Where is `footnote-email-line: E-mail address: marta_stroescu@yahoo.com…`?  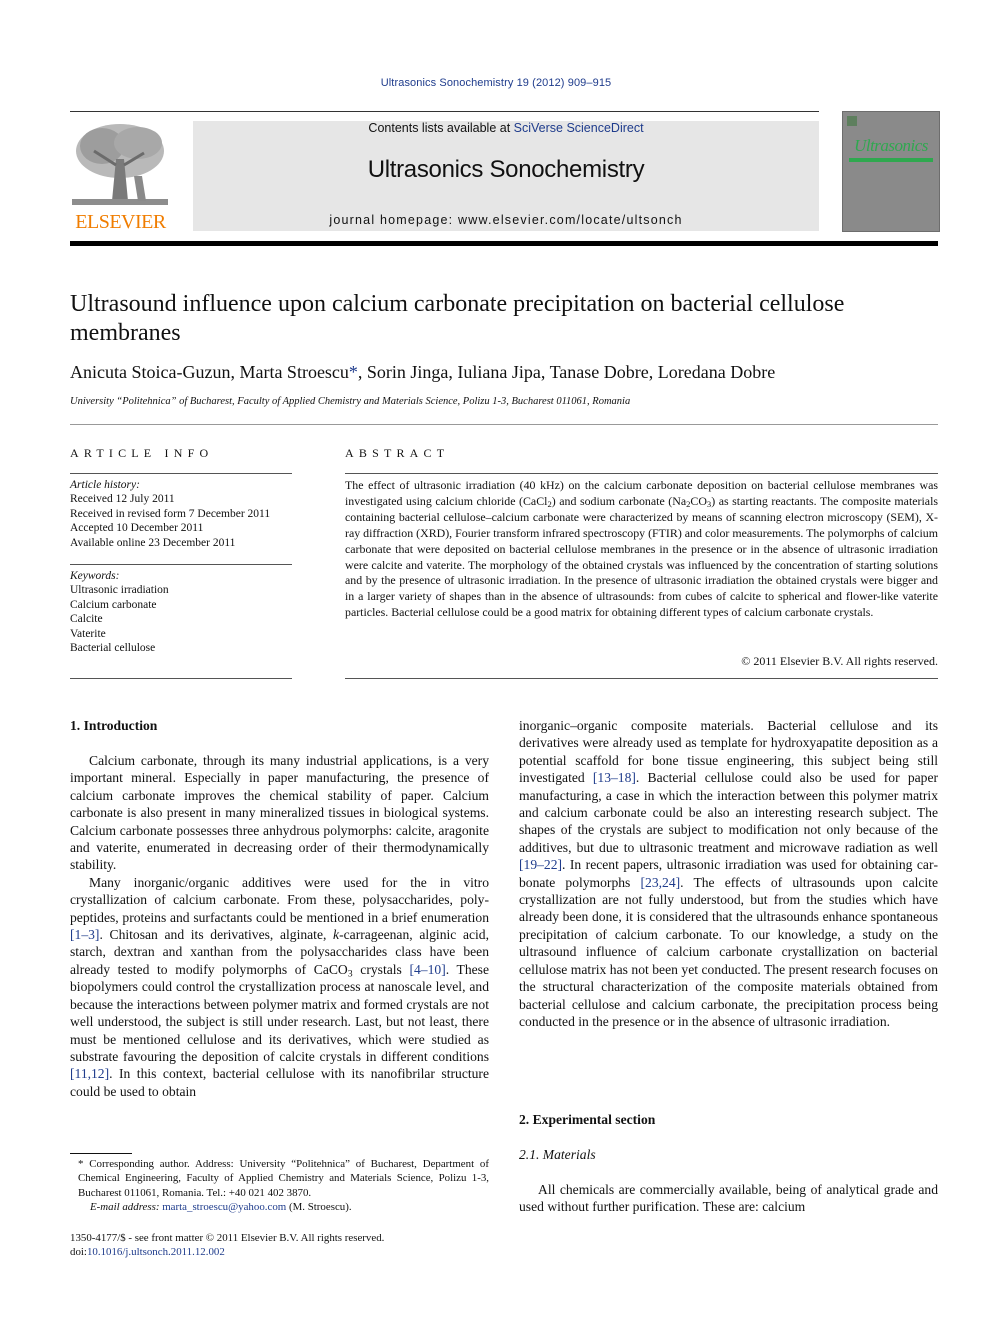 footnote-email-line: E-mail address: marta_stroescu@yahoo.com… is located at coordinates (279, 1207).